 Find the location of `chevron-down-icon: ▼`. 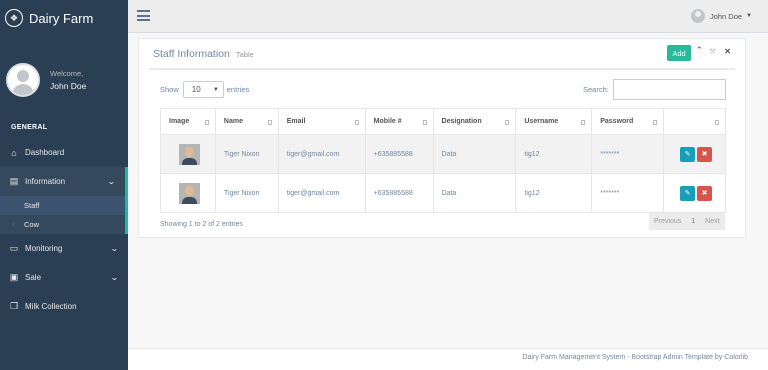

chevron-down-icon: ▼ is located at coordinates (215, 89).